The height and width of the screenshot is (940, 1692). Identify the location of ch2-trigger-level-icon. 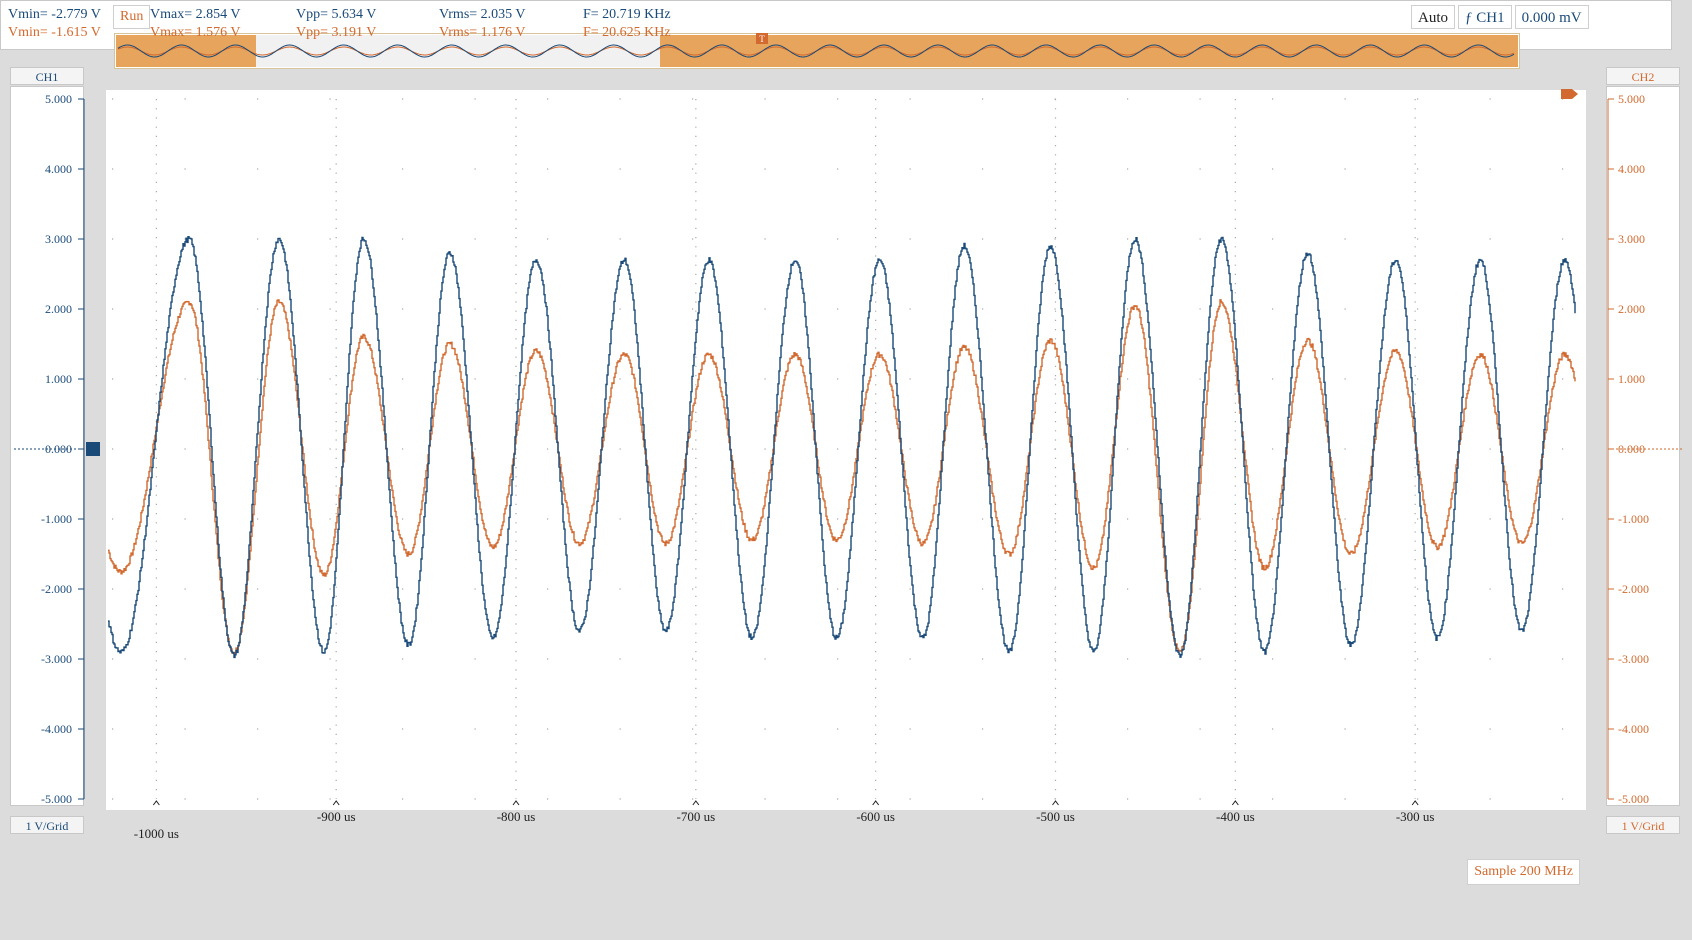
(1569, 94).